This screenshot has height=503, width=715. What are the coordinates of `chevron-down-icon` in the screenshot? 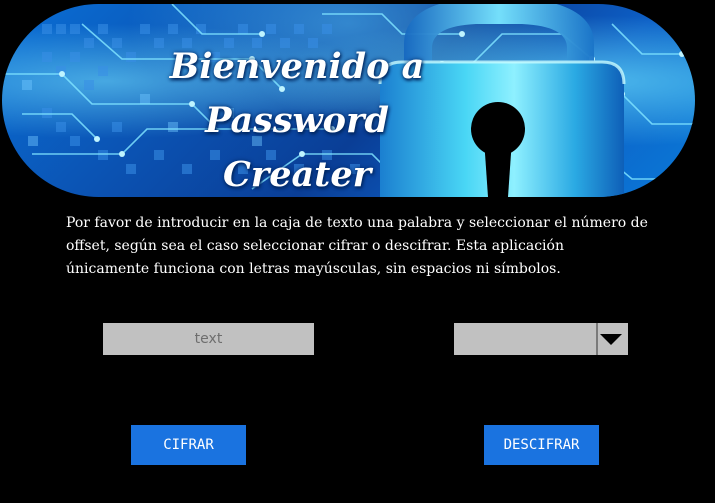 It's located at (611, 339).